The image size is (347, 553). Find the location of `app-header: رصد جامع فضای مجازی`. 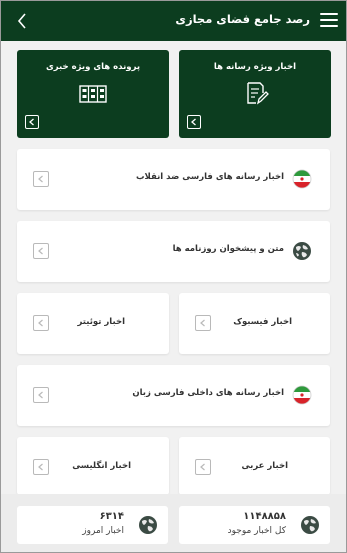

app-header: رصد جامع فضای مجازی is located at coordinates (173, 21).